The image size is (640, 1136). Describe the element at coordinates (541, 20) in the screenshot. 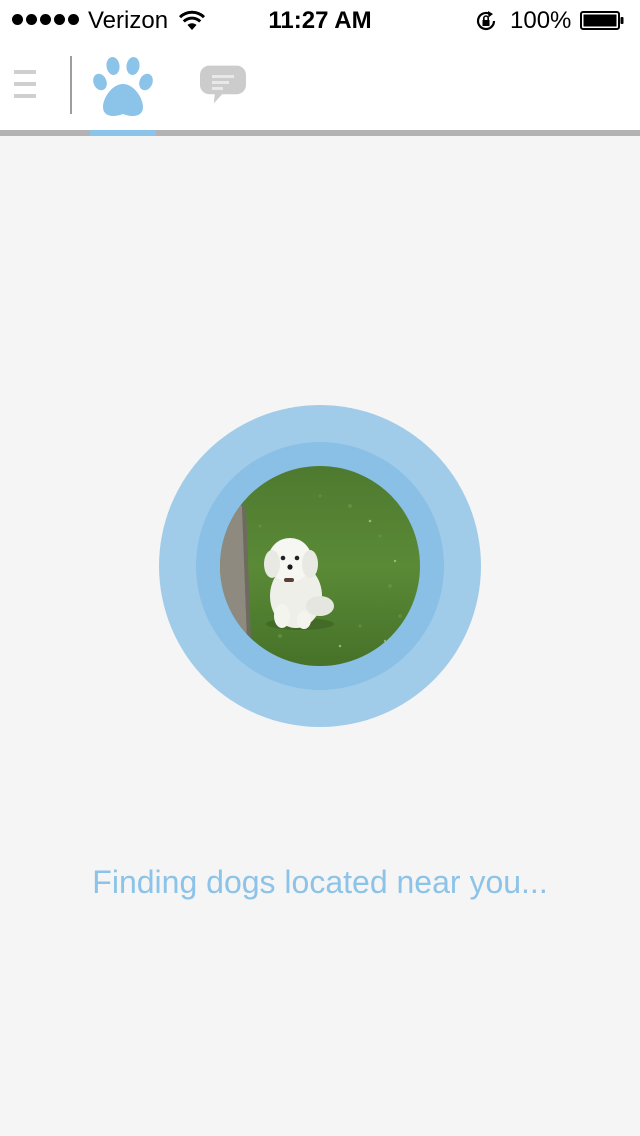

I see `battery-percentage: 100%` at that location.